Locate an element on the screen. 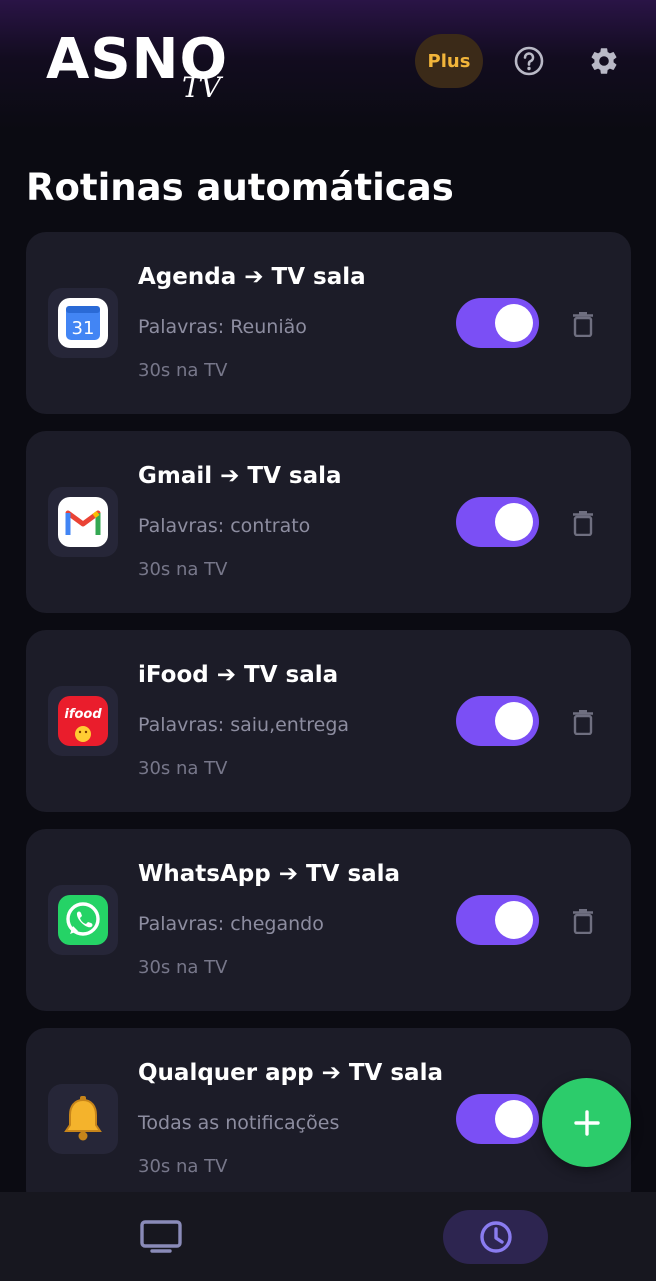  ifood-icon: ifood is located at coordinates (83, 721).